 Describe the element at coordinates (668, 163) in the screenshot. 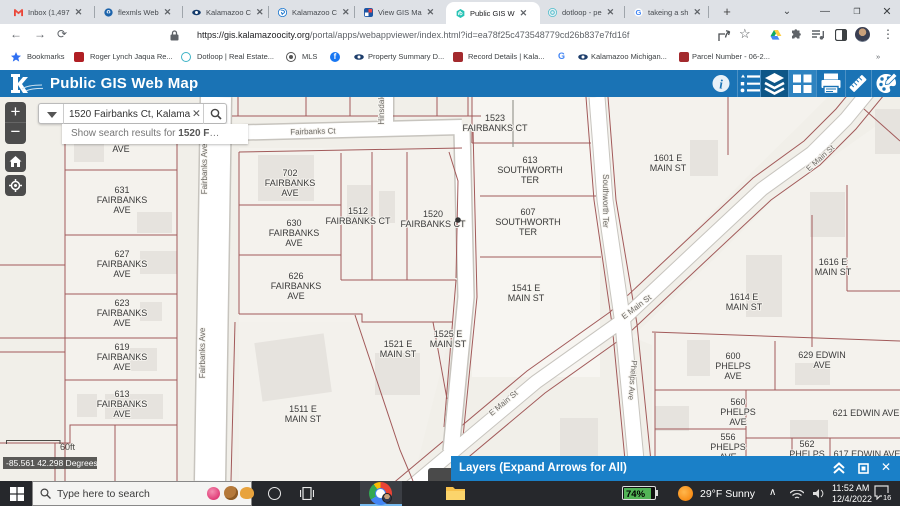

I see `svg-text:1601 EMAIN ST: 1601 E MAIN ST` at that location.